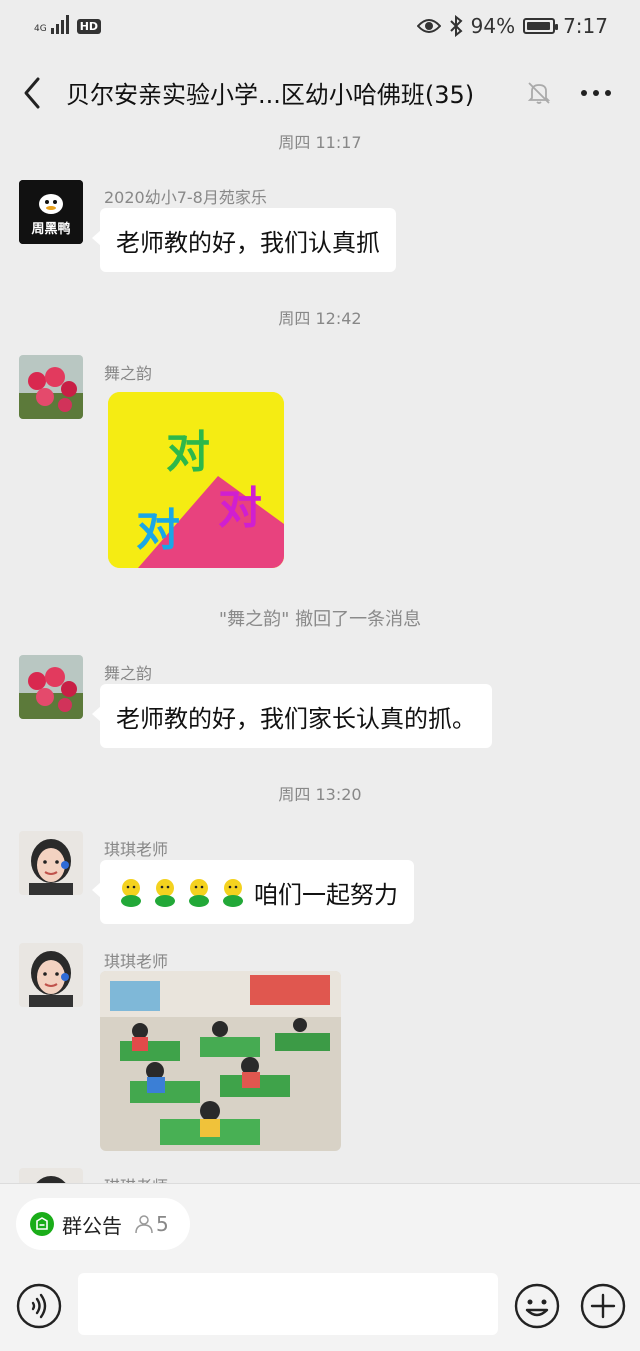 This screenshot has width=640, height=1351. What do you see at coordinates (456, 26) in the screenshot?
I see `bluetooth-icon` at bounding box center [456, 26].